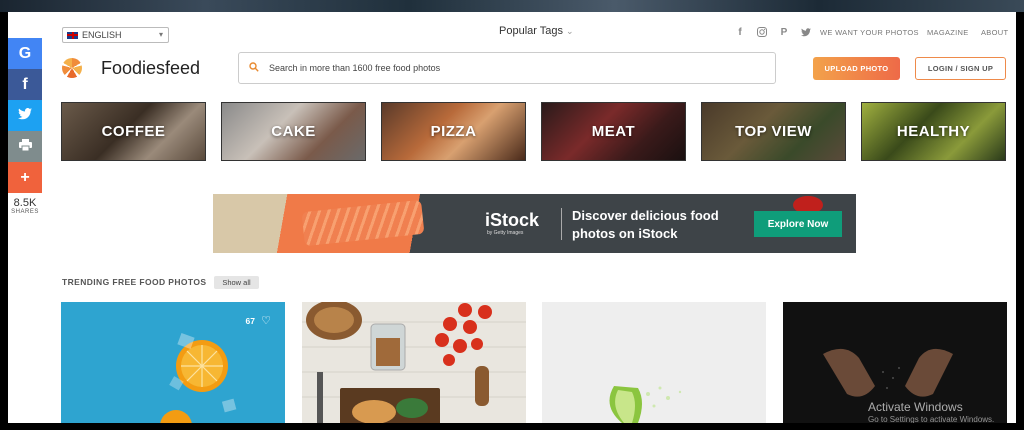 The image size is (1024, 430). What do you see at coordinates (25, 203) in the screenshot?
I see `share-count-number: 8.5K` at bounding box center [25, 203].